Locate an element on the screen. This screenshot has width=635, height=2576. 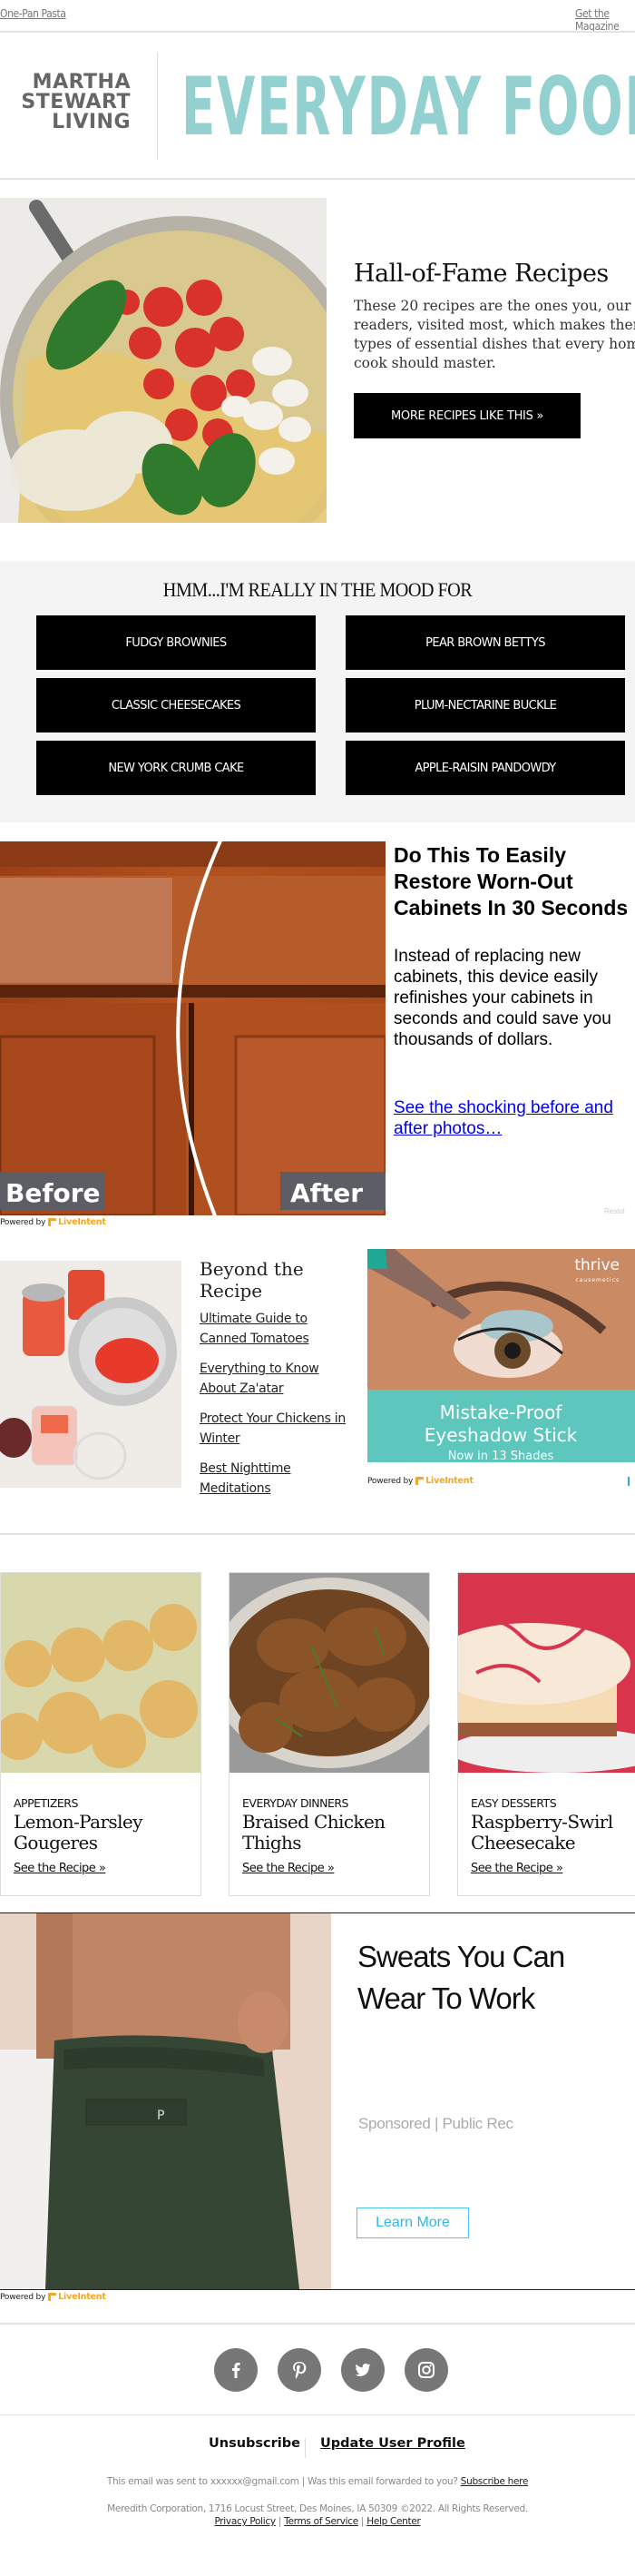
everyday-food-logo: EVERYDAY FOOD is located at coordinates (408, 107).